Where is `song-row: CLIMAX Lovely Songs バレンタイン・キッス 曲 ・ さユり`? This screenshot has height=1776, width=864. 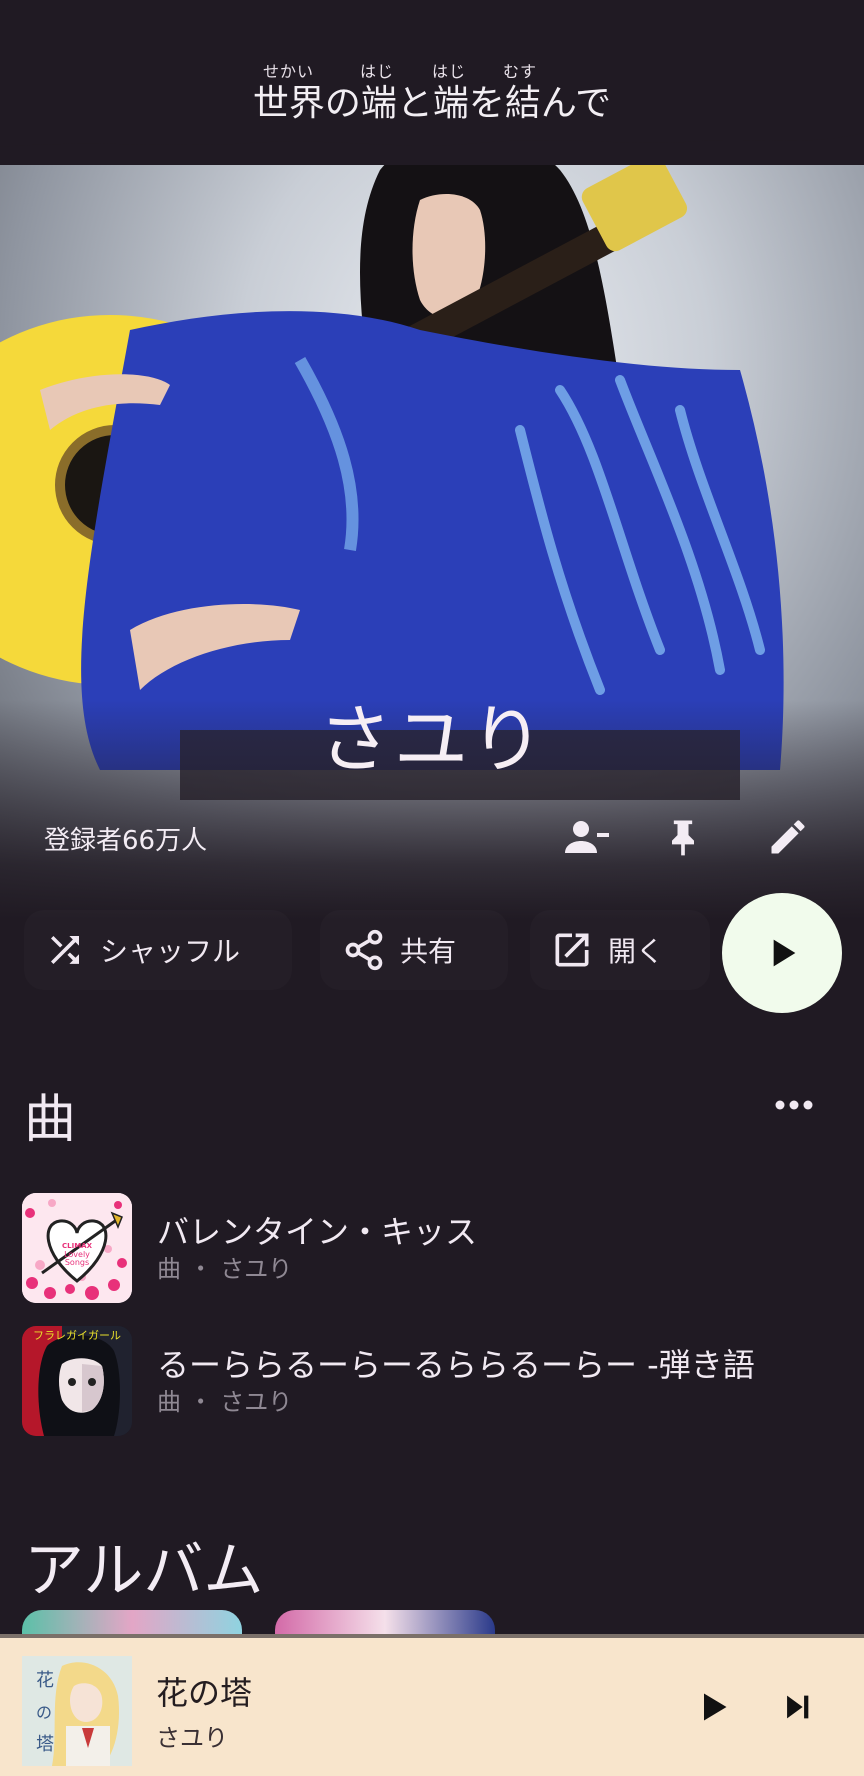
song-row: CLIMAX Lovely Songs バレンタイン・キッス 曲 ・ さユり is located at coordinates (437, 1249).